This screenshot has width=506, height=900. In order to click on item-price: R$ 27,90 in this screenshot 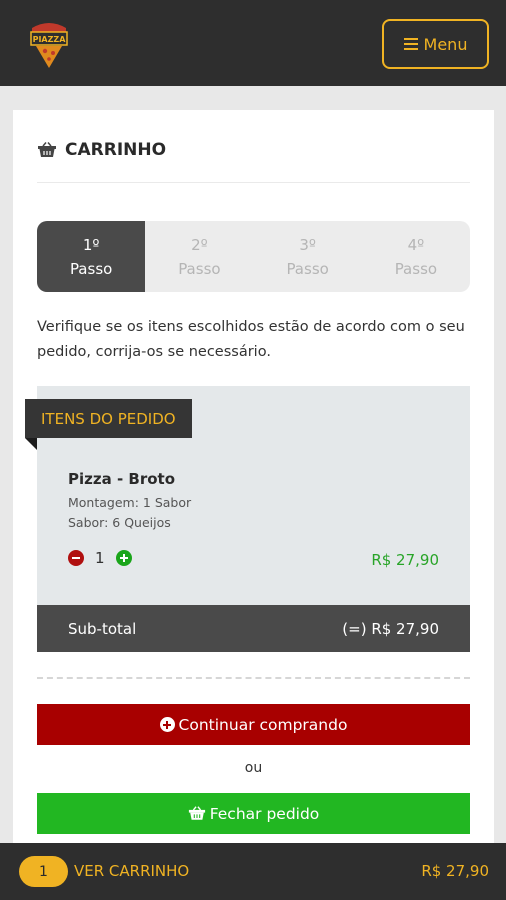, I will do `click(405, 560)`.